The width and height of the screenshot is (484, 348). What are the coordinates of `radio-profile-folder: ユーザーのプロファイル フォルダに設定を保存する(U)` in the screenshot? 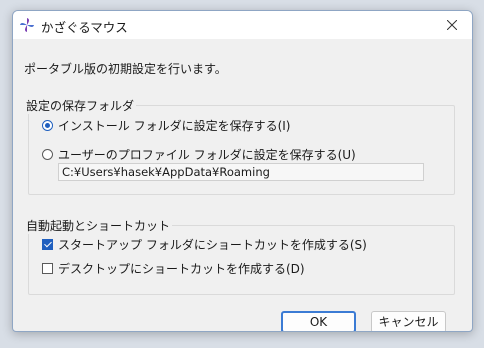 It's located at (199, 154).